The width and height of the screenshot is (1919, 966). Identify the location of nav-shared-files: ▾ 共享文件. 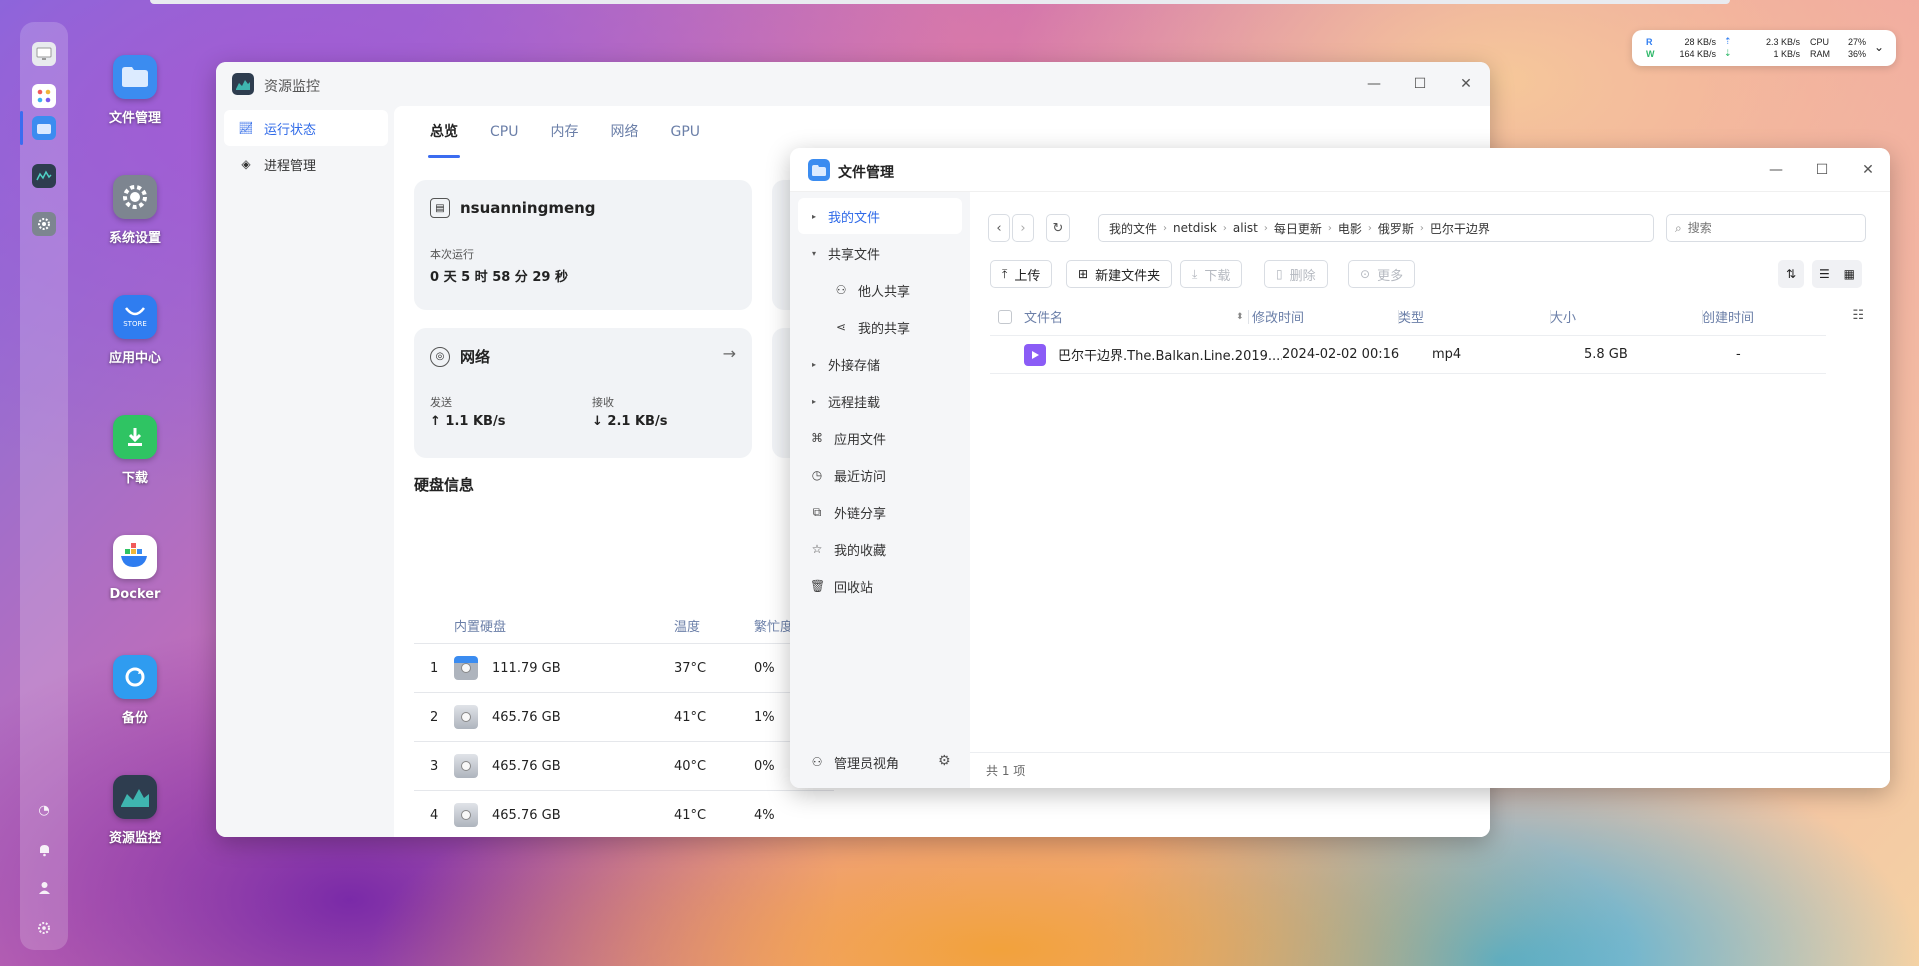
(880, 253).